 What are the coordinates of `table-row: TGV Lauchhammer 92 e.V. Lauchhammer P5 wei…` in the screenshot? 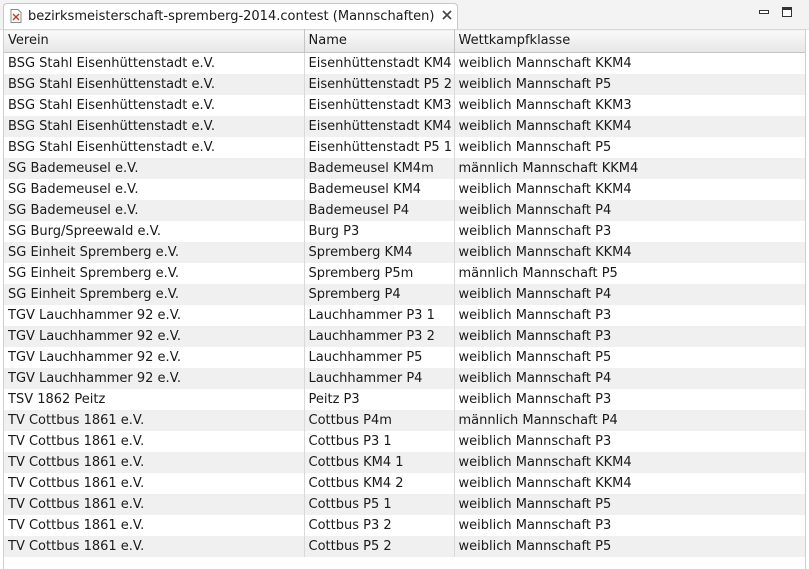 It's located at (404, 357).